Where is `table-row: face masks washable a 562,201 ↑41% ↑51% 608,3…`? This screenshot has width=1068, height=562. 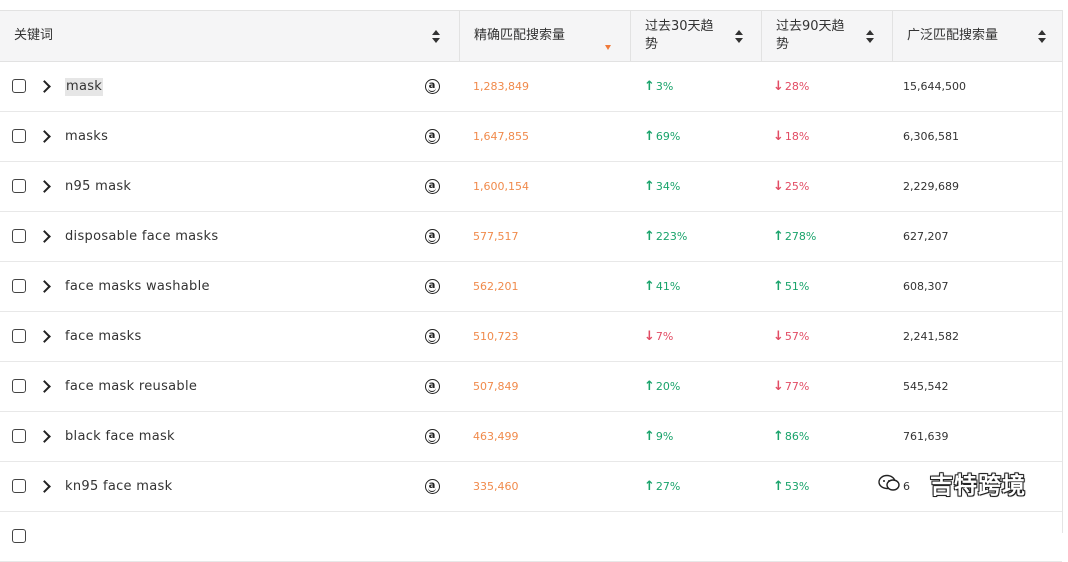 table-row: face masks washable a 562,201 ↑41% ↑51% 608,3… is located at coordinates (531, 287).